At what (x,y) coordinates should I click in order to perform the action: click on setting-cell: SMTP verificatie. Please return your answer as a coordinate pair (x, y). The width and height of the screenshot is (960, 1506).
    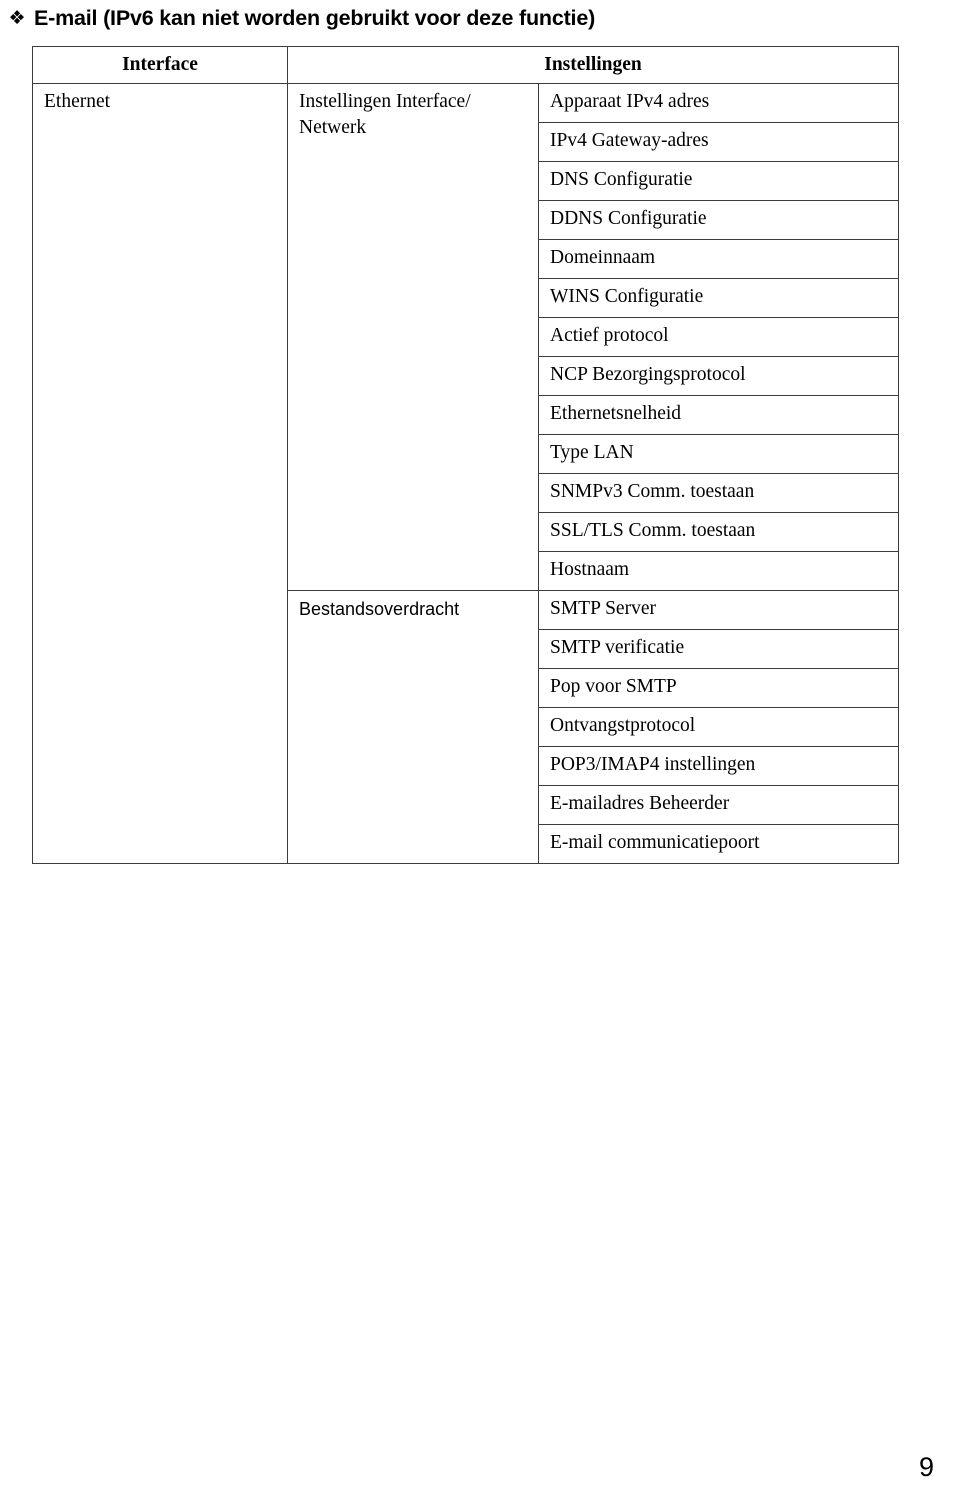
    Looking at the image, I should click on (718, 649).